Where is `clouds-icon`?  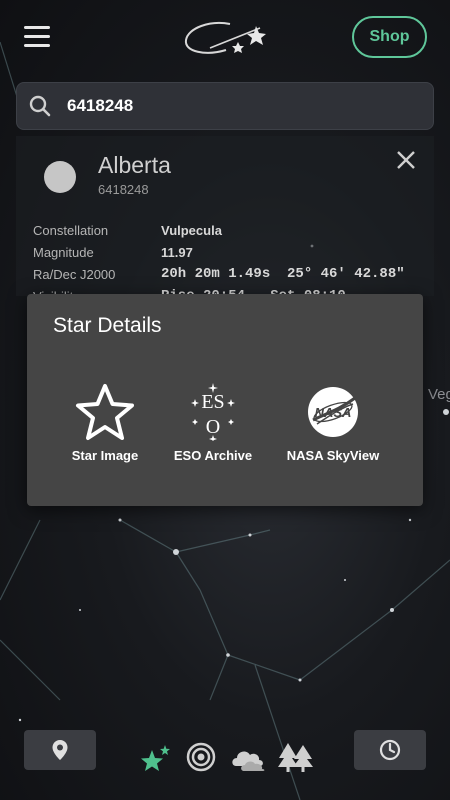 clouds-icon is located at coordinates (249, 758).